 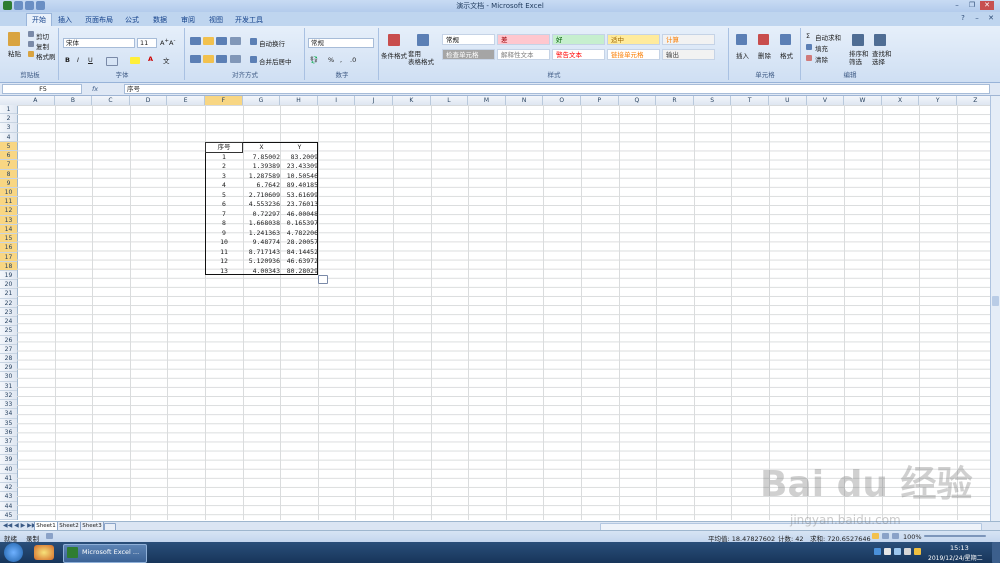 What do you see at coordinates (150, 59) in the screenshot?
I see `font-color-icon: A` at bounding box center [150, 59].